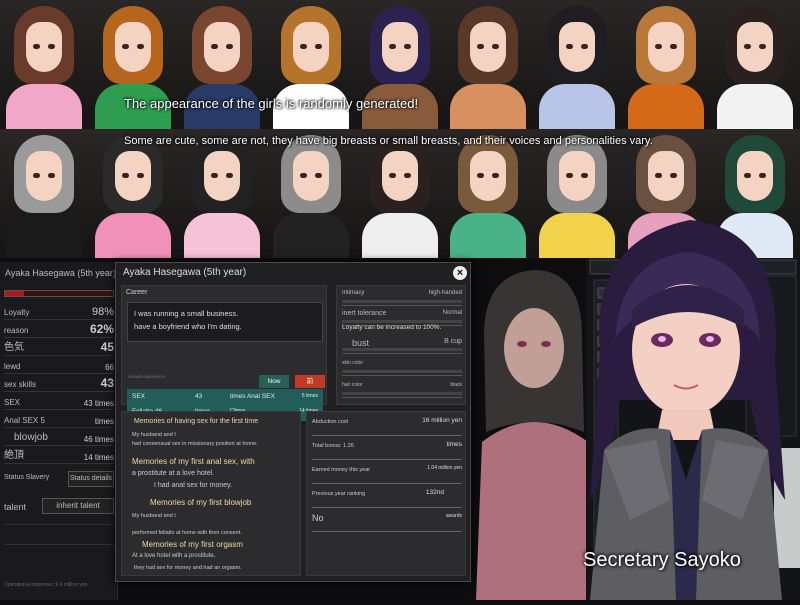 The image size is (800, 605). Describe the element at coordinates (107, 347) in the screenshot. I see `stat-value: 45` at that location.